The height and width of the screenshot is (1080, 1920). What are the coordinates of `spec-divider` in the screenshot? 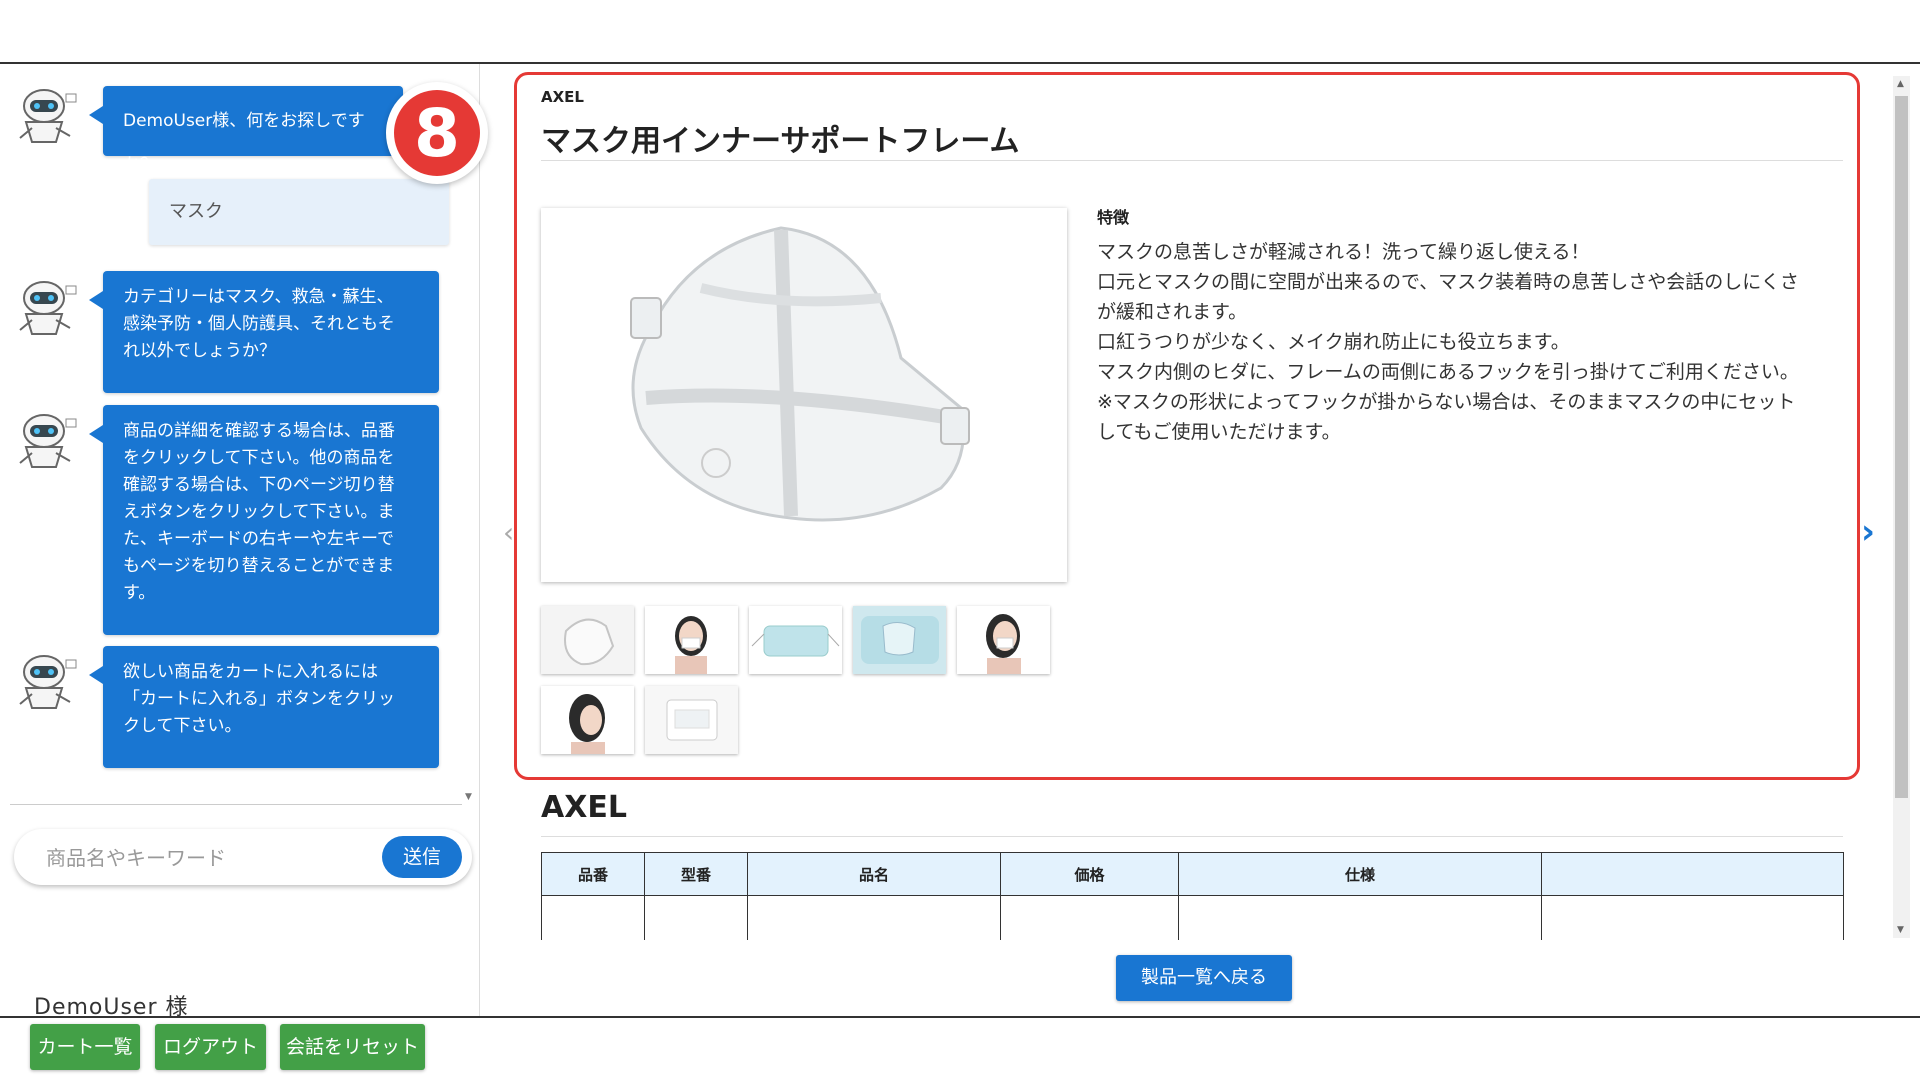 It's located at (1192, 836).